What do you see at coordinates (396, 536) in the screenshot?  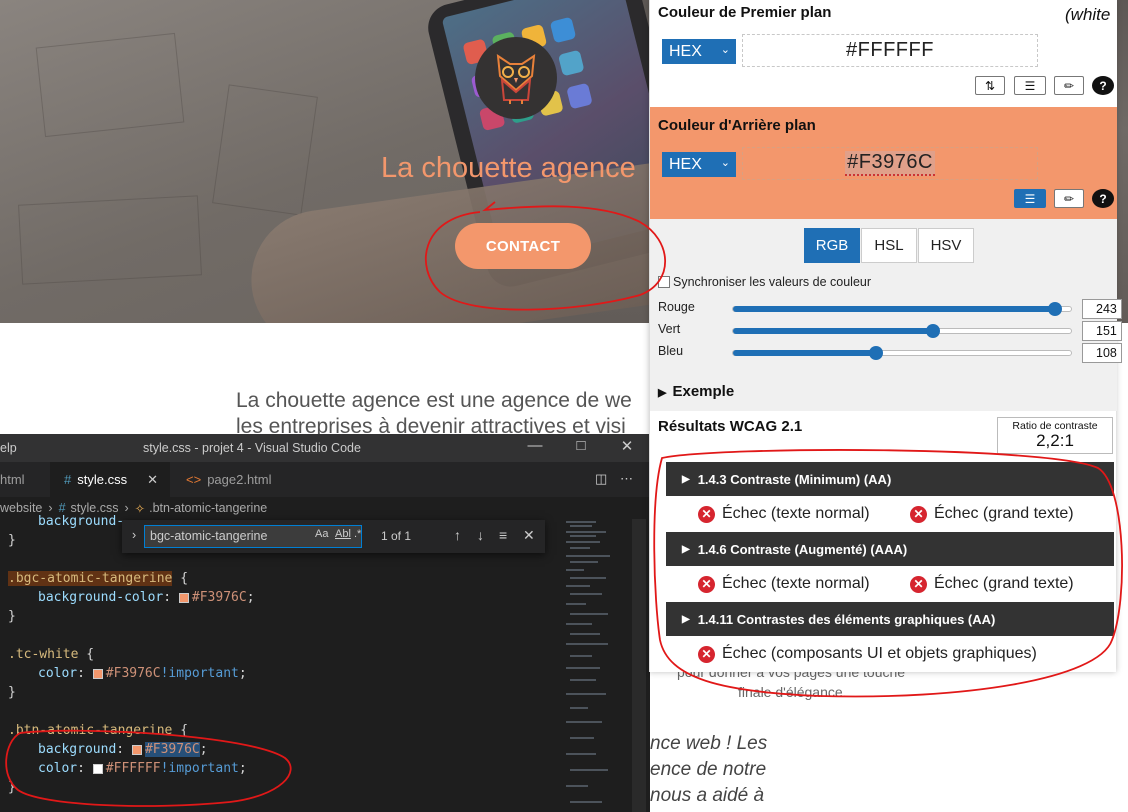 I see `find-match-count: 1 of 1` at bounding box center [396, 536].